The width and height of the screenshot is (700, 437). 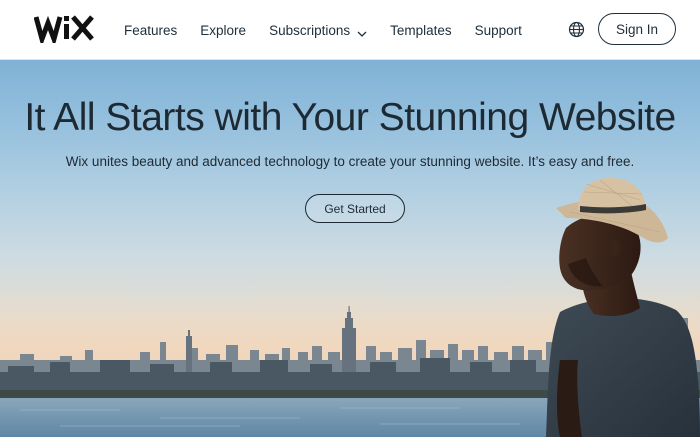 I want to click on sign-in-label: Sign In, so click(x=637, y=29).